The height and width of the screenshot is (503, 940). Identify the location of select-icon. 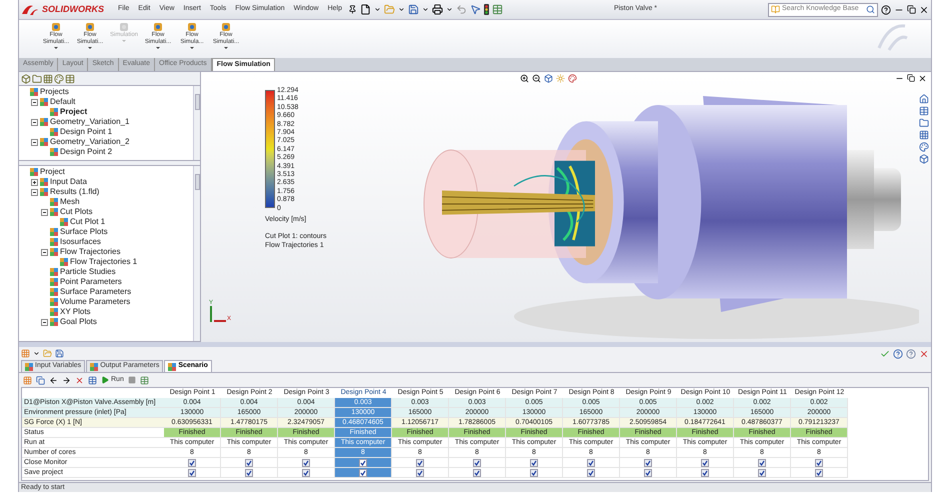
(475, 9).